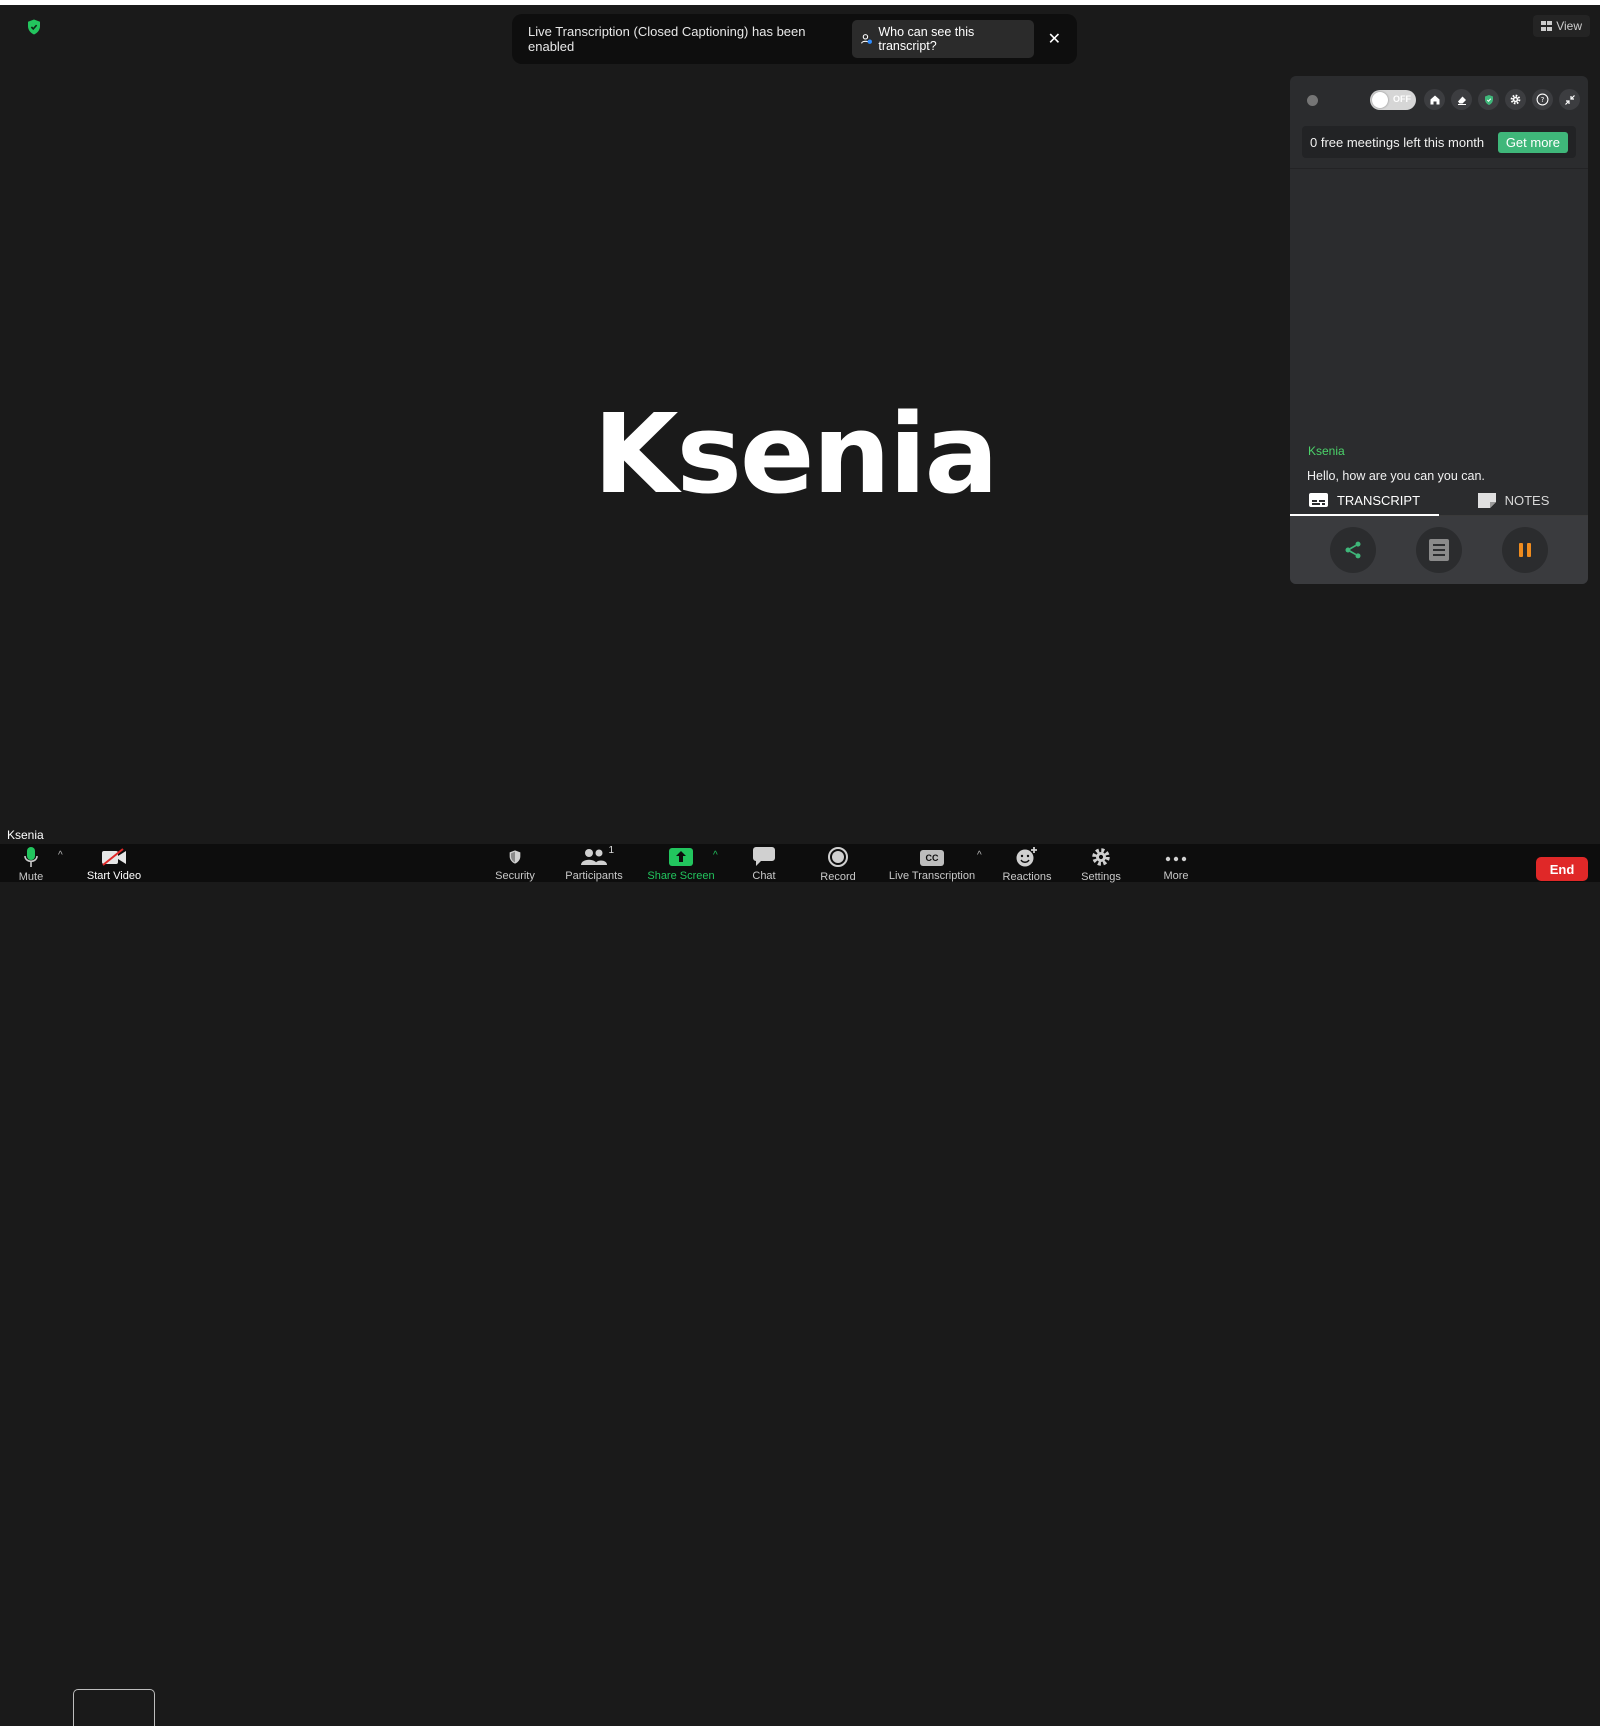  I want to click on start-video-button: Start Video, so click(114, 863).